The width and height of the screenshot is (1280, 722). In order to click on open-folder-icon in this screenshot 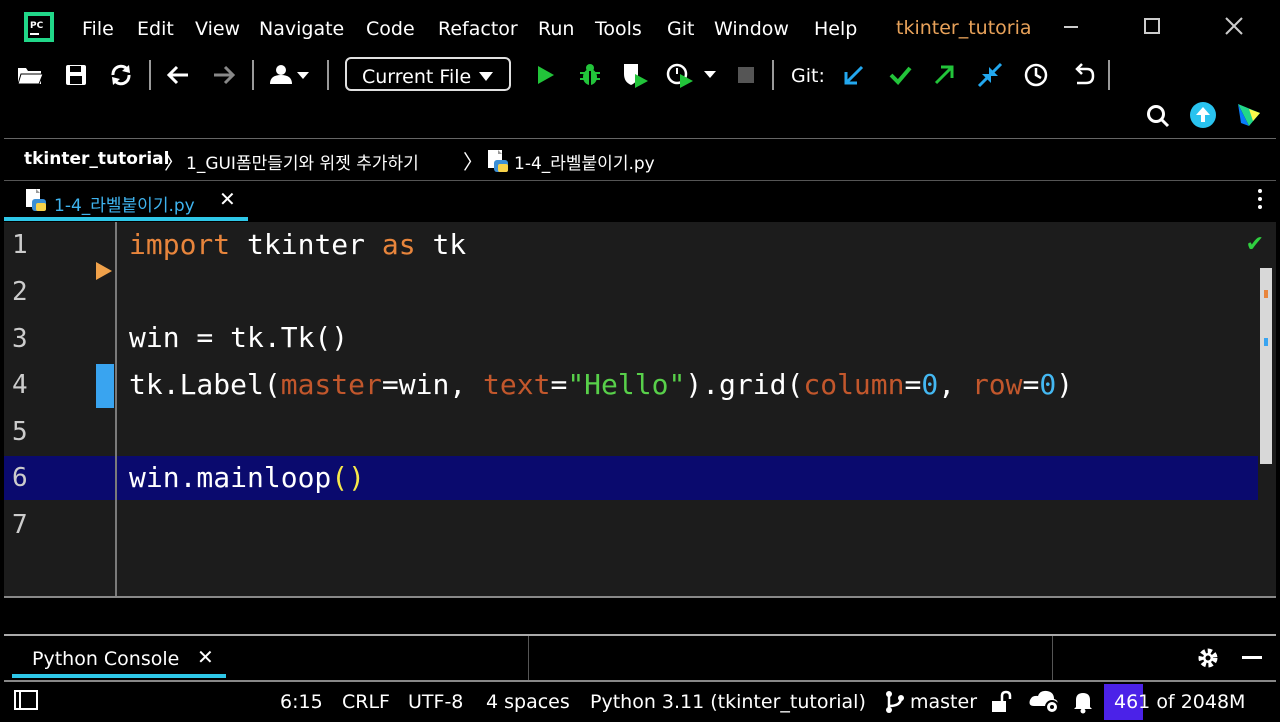, I will do `click(30, 75)`.